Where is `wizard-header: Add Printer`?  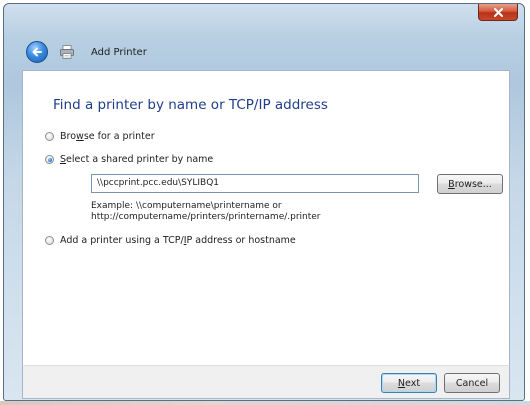
wizard-header: Add Printer is located at coordinates (264, 52).